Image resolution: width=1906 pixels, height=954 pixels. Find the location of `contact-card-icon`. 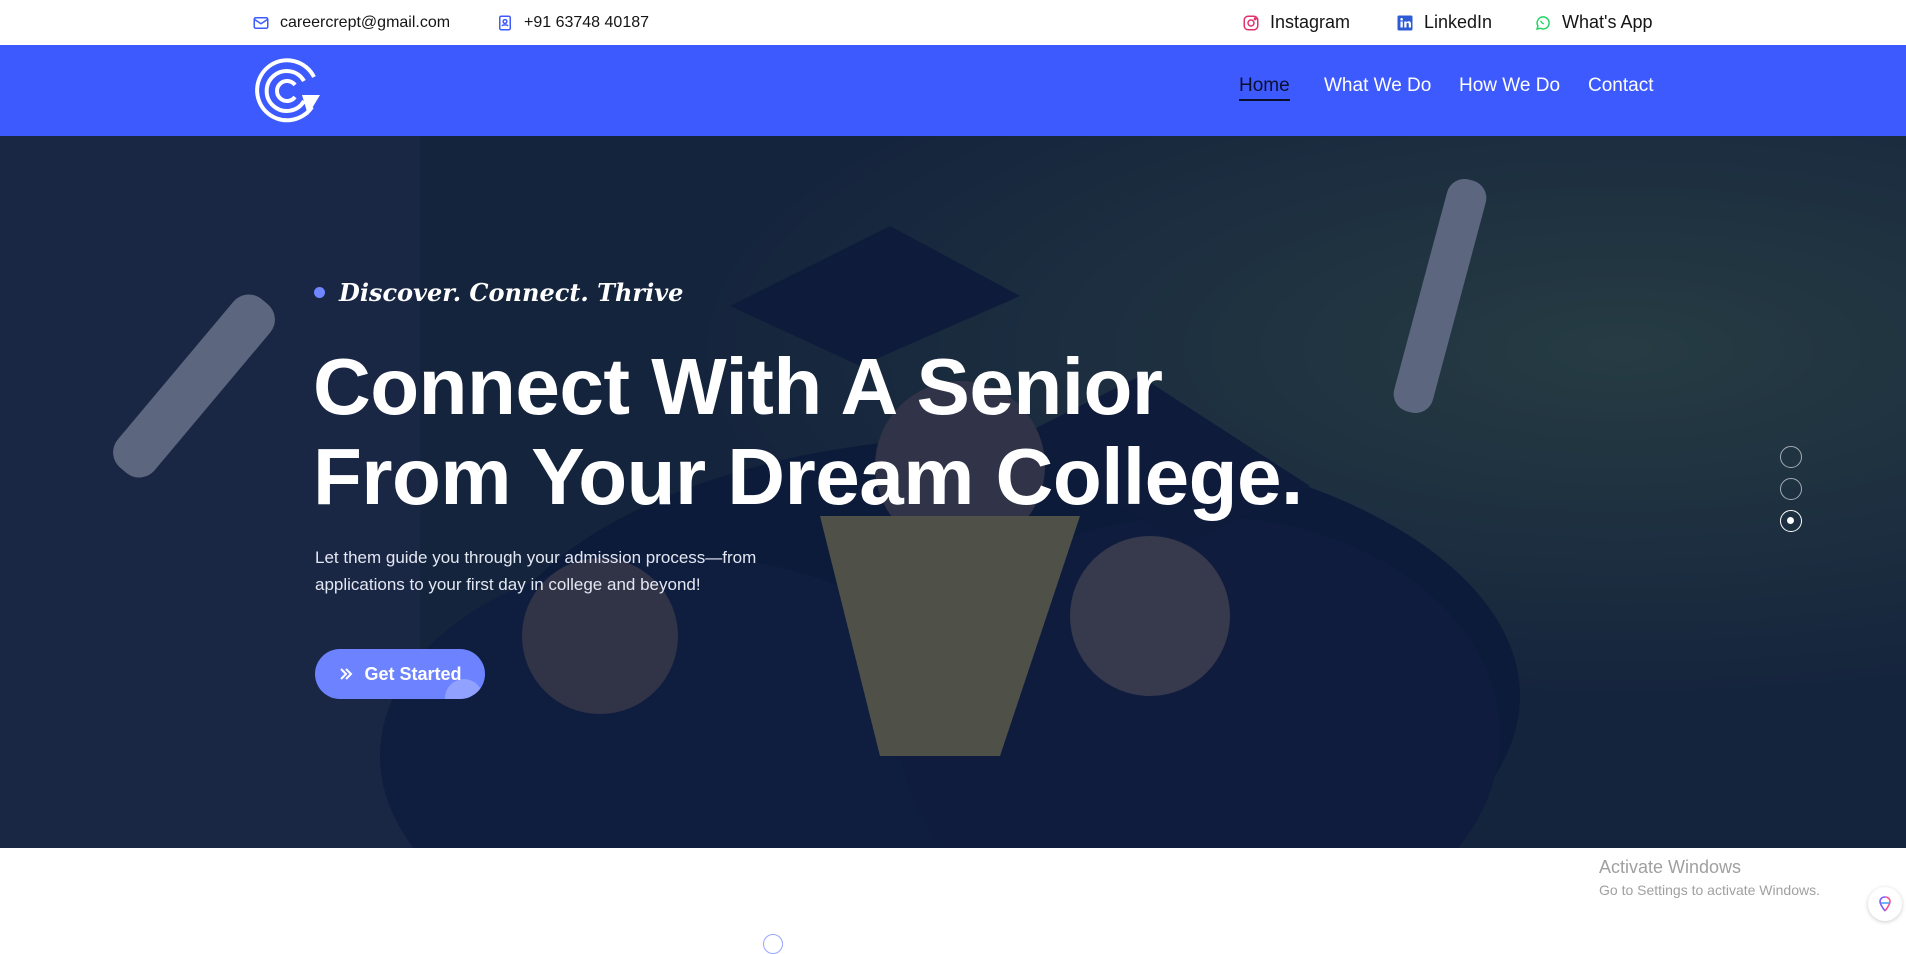

contact-card-icon is located at coordinates (505, 22).